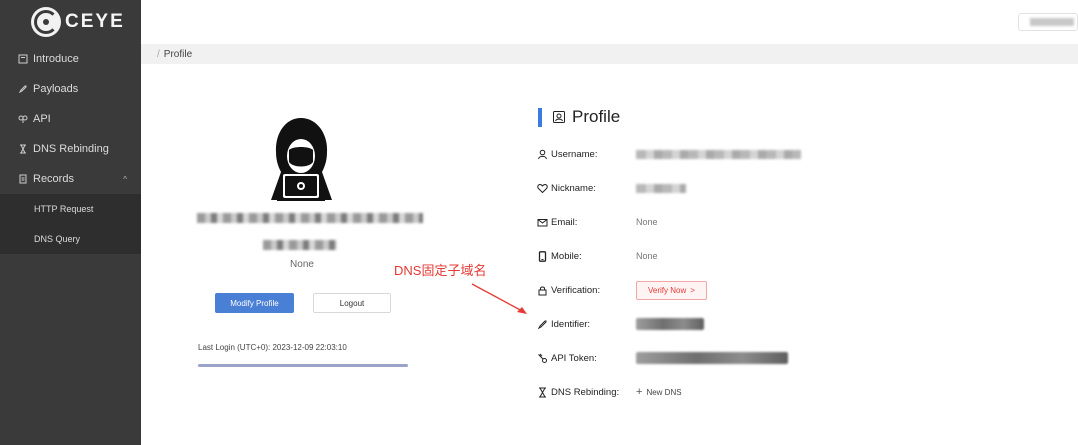 The image size is (1078, 445). I want to click on modify-profile-button: Modify Profile, so click(254, 303).